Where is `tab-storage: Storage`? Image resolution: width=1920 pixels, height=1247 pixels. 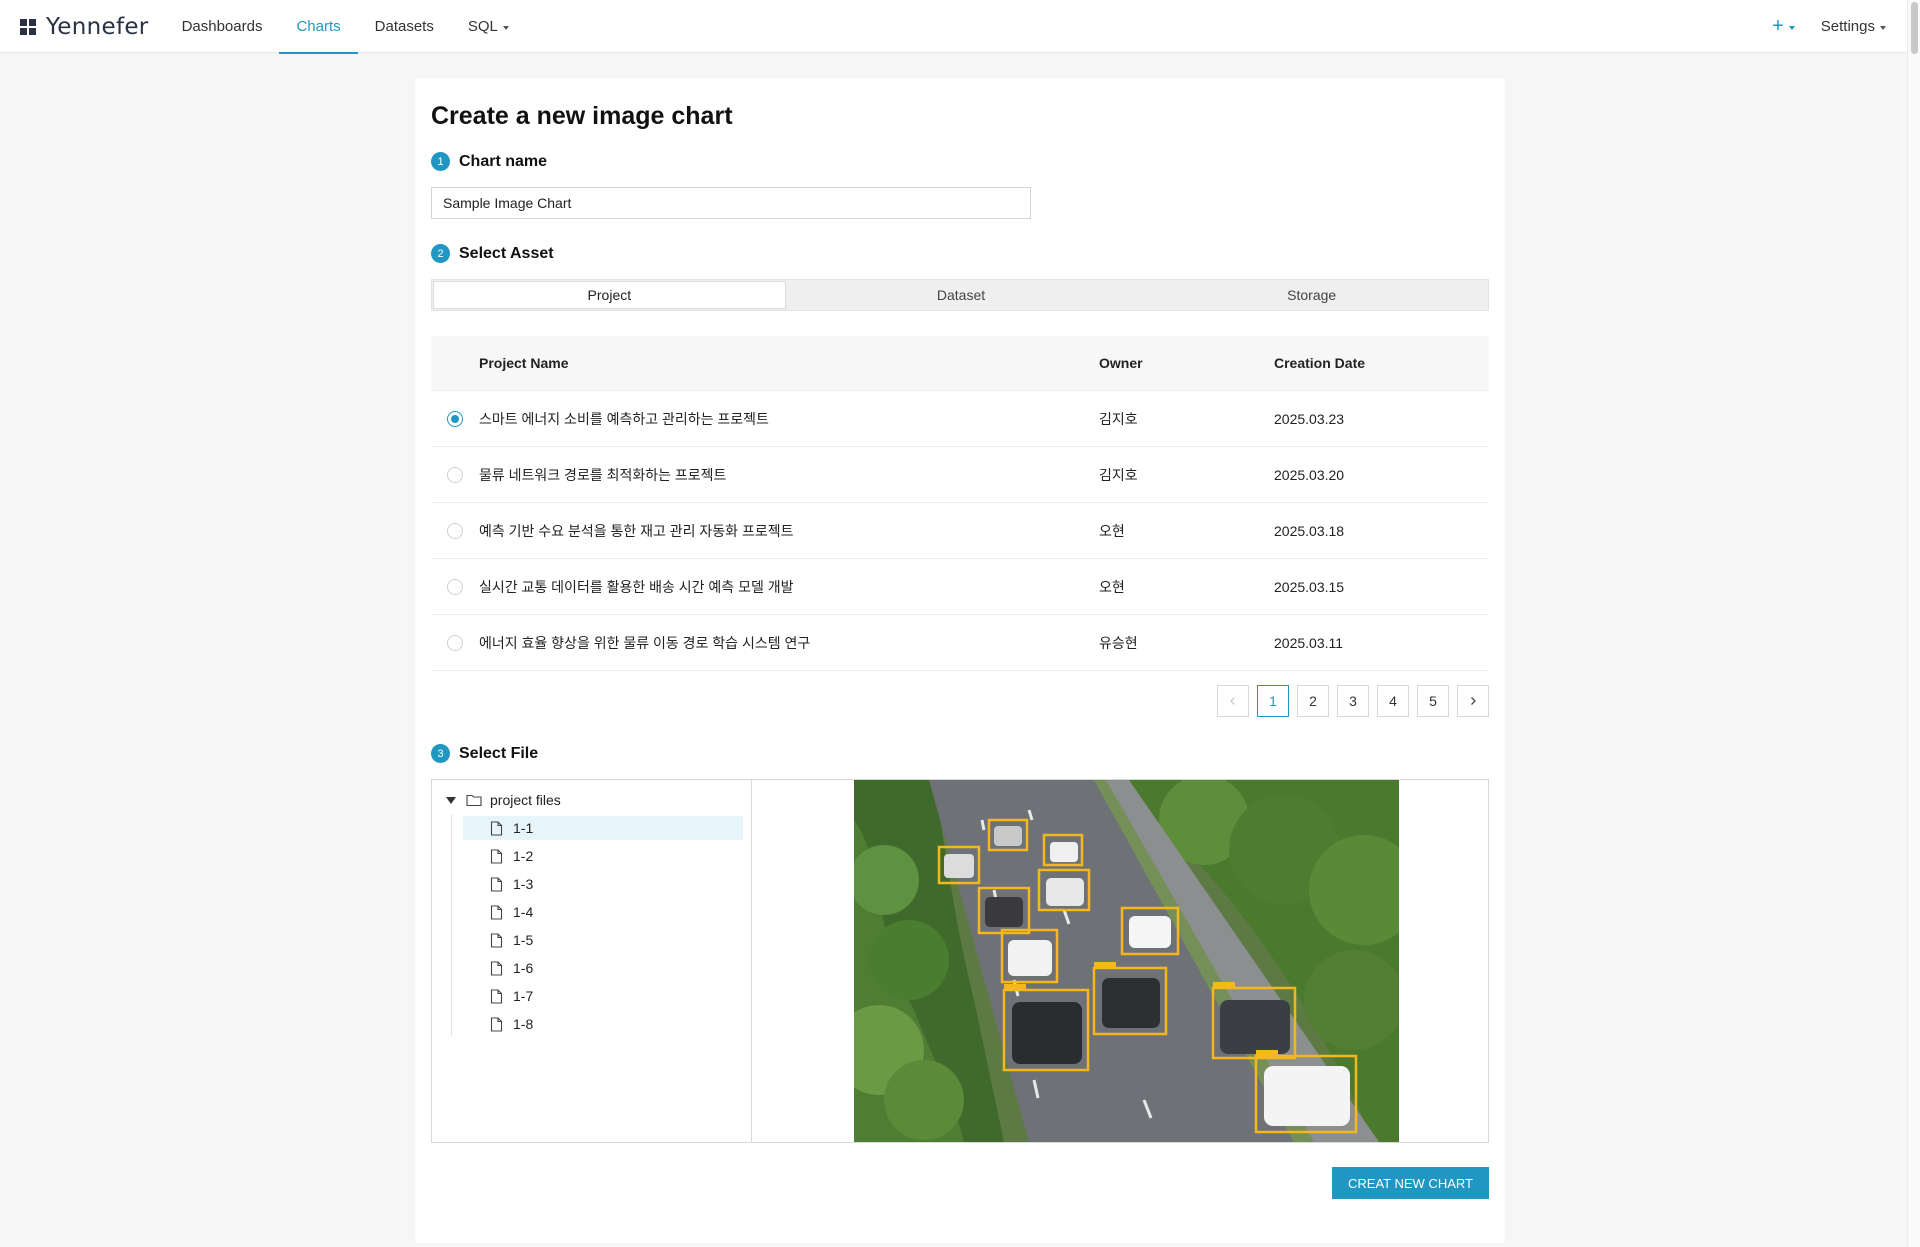 tab-storage: Storage is located at coordinates (1311, 295).